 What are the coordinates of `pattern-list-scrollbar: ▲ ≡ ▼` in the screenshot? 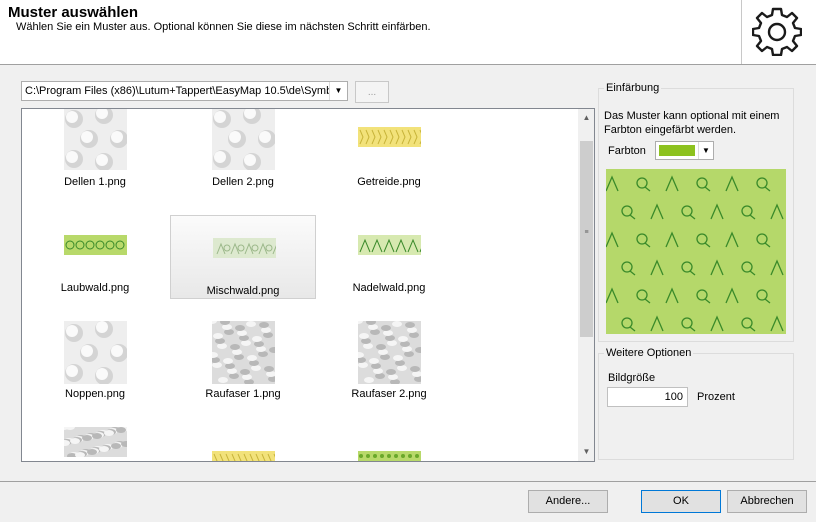 It's located at (586, 285).